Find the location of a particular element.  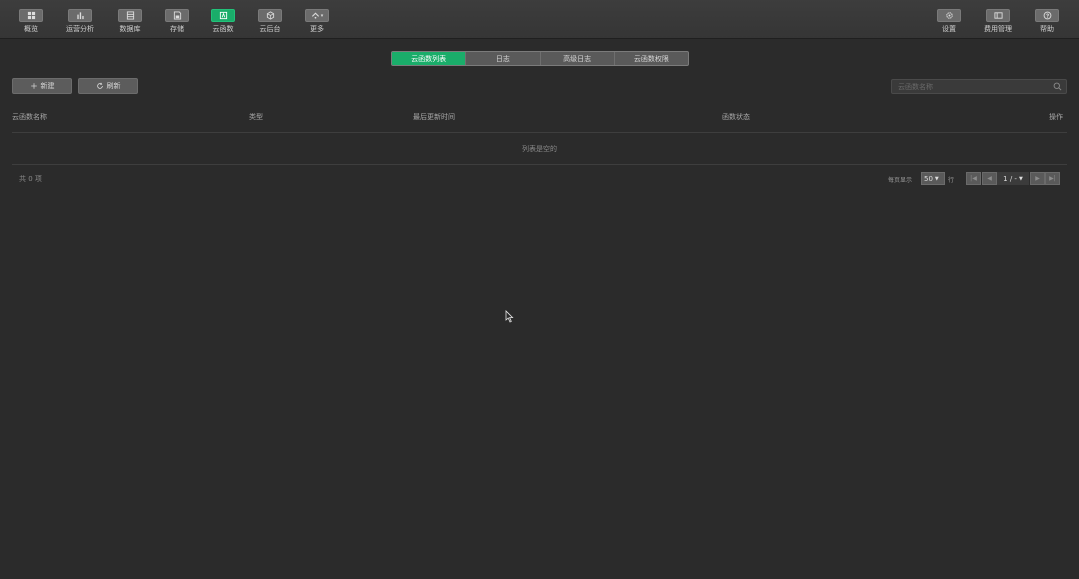

first-page-icon: |◀ is located at coordinates (973, 178).